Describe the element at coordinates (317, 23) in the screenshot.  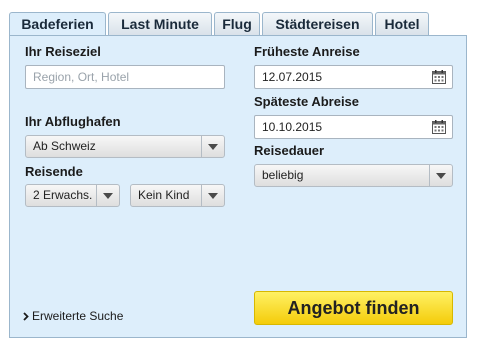
I see `tab-staedtereisen: Städtereisen` at that location.